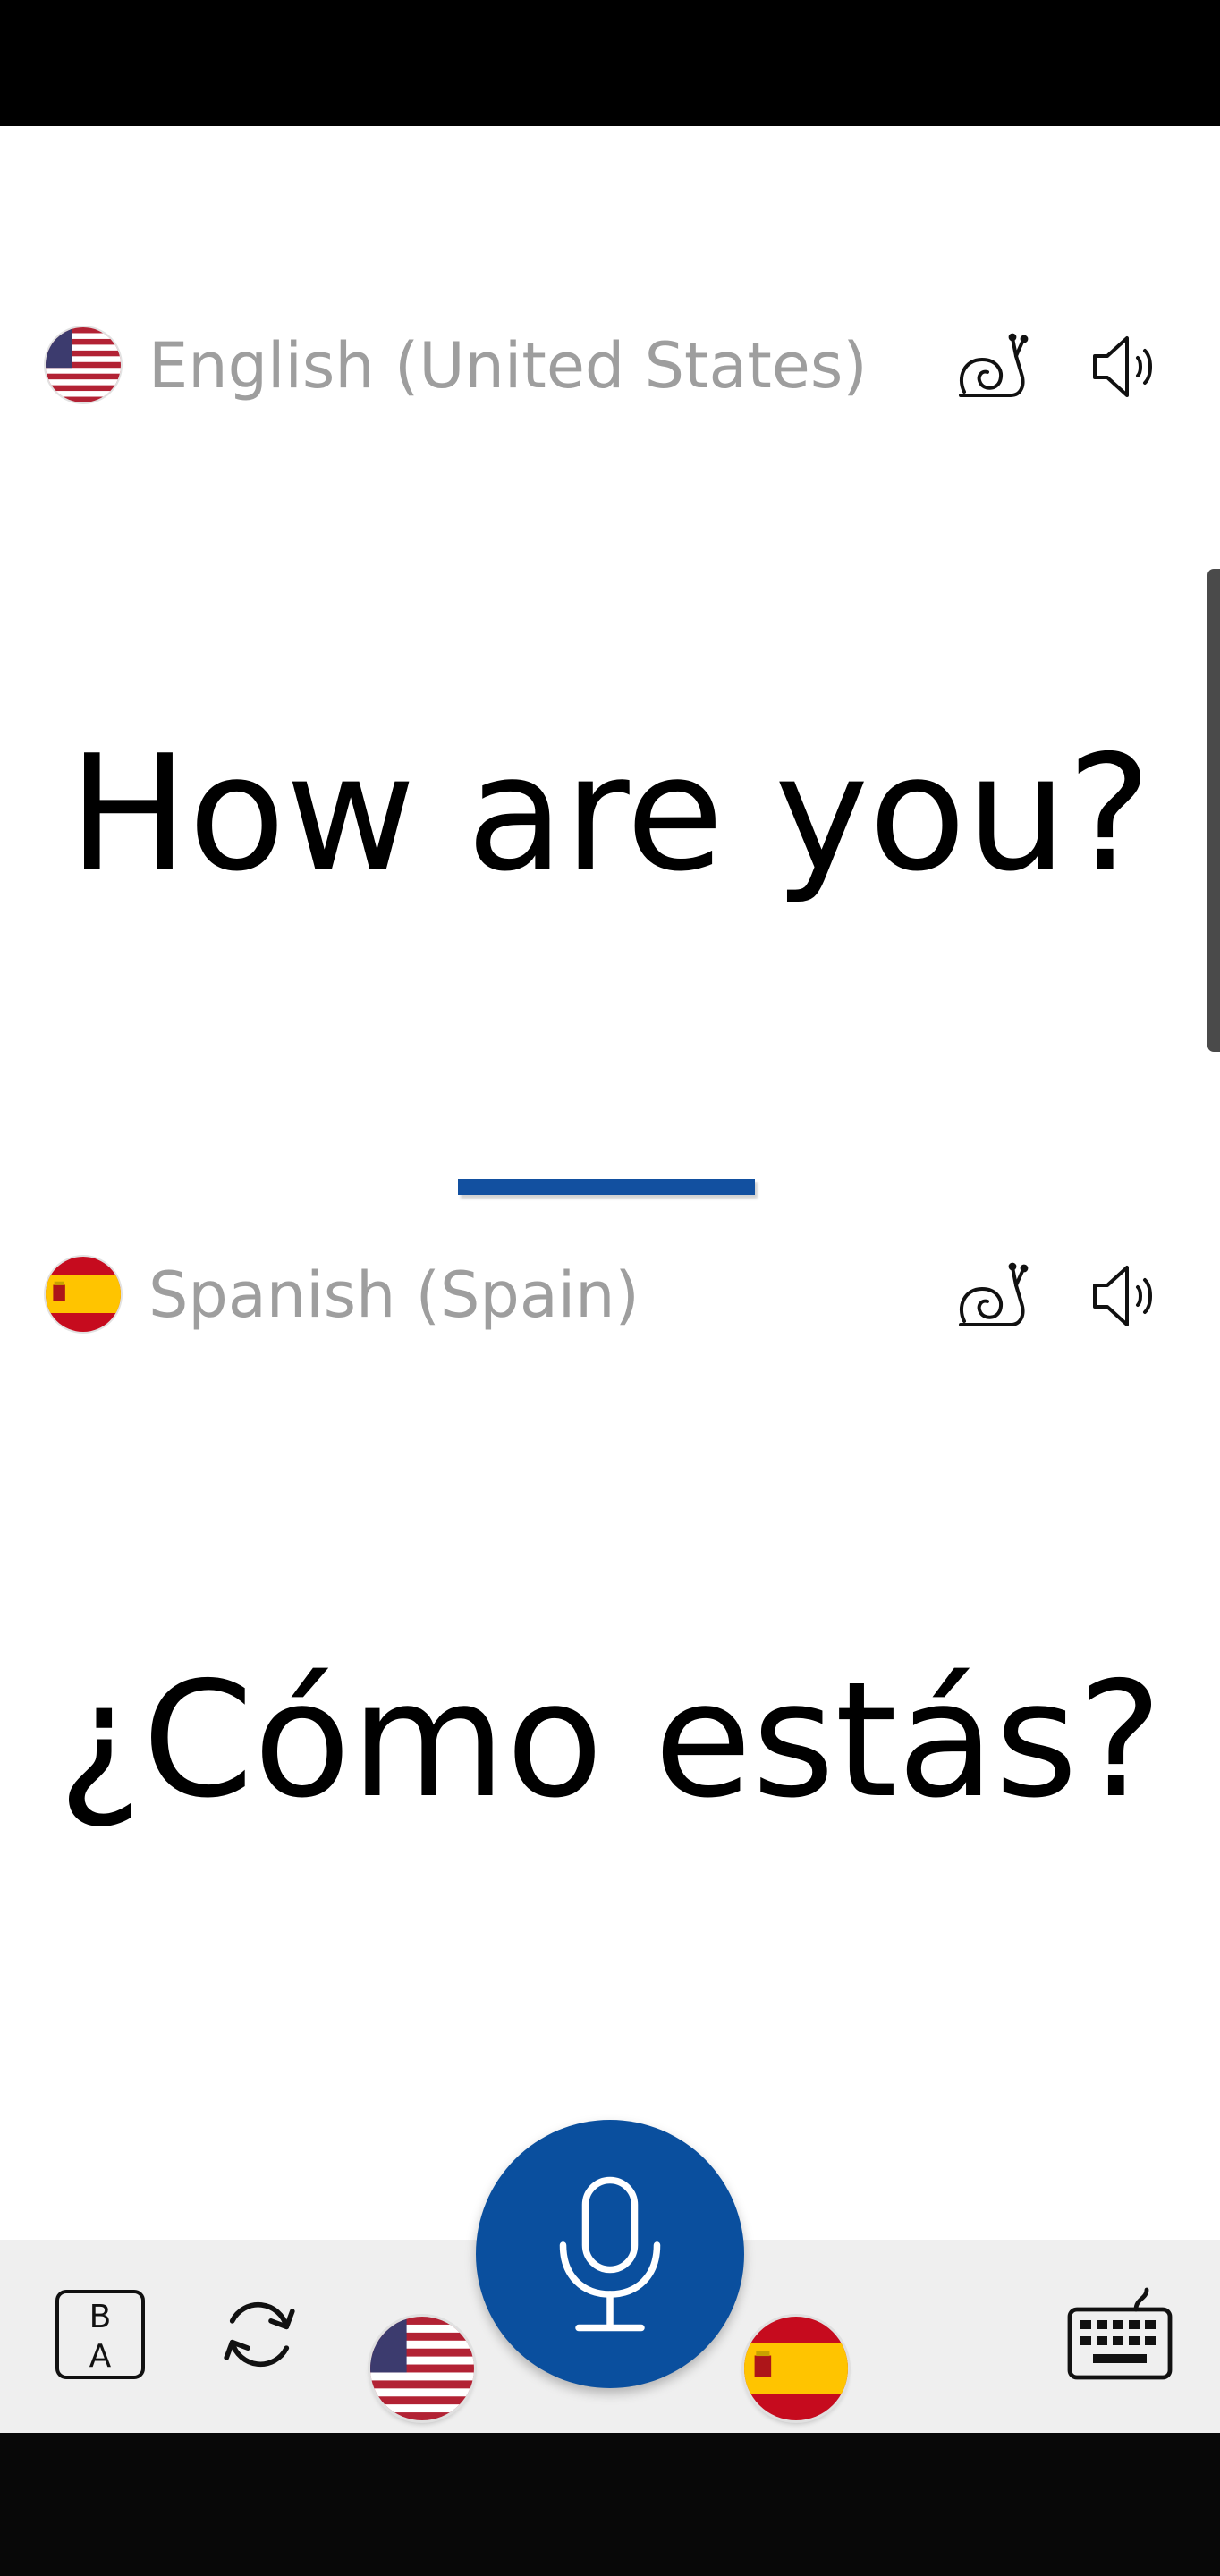  I want to click on speak-source-button, so click(1126, 366).